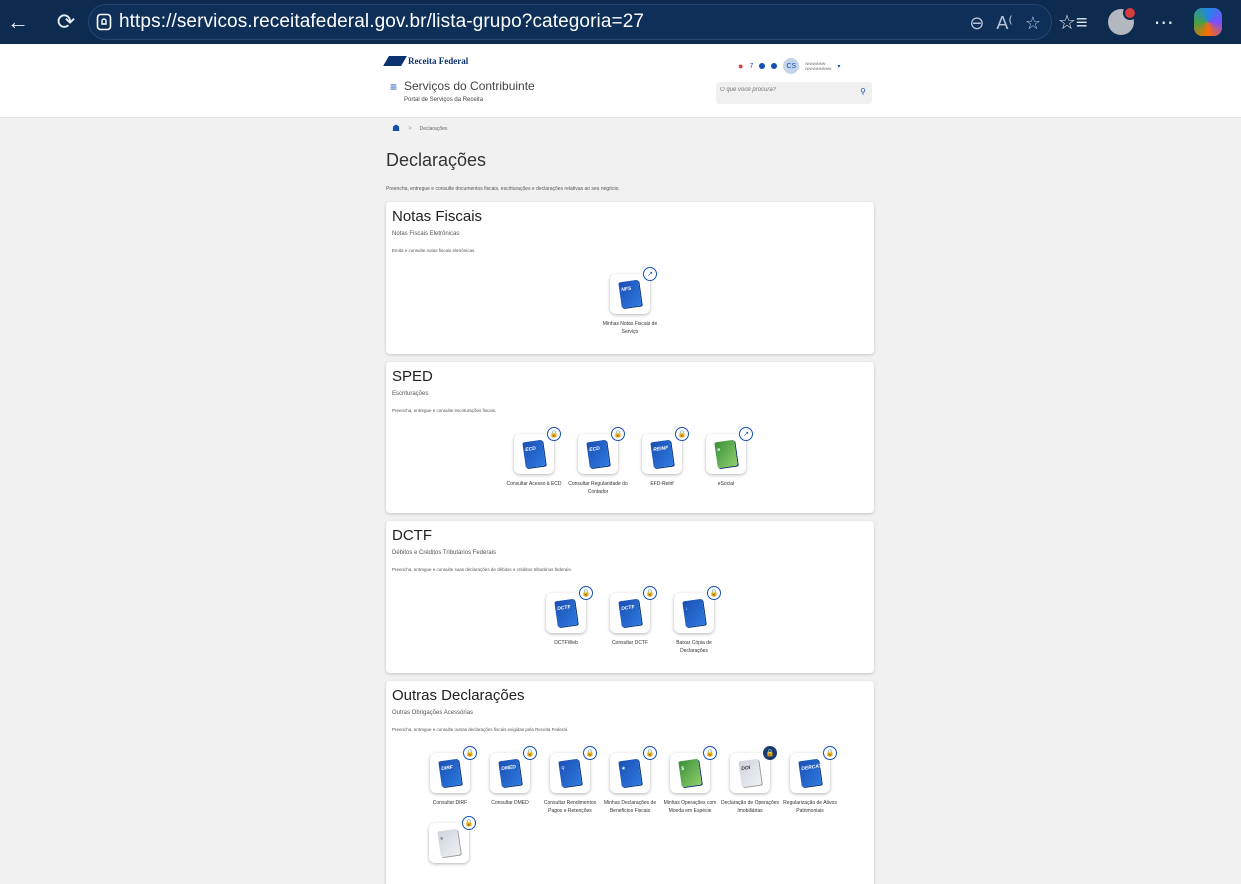  I want to click on tile-label: Consultar DIRF, so click(450, 803).